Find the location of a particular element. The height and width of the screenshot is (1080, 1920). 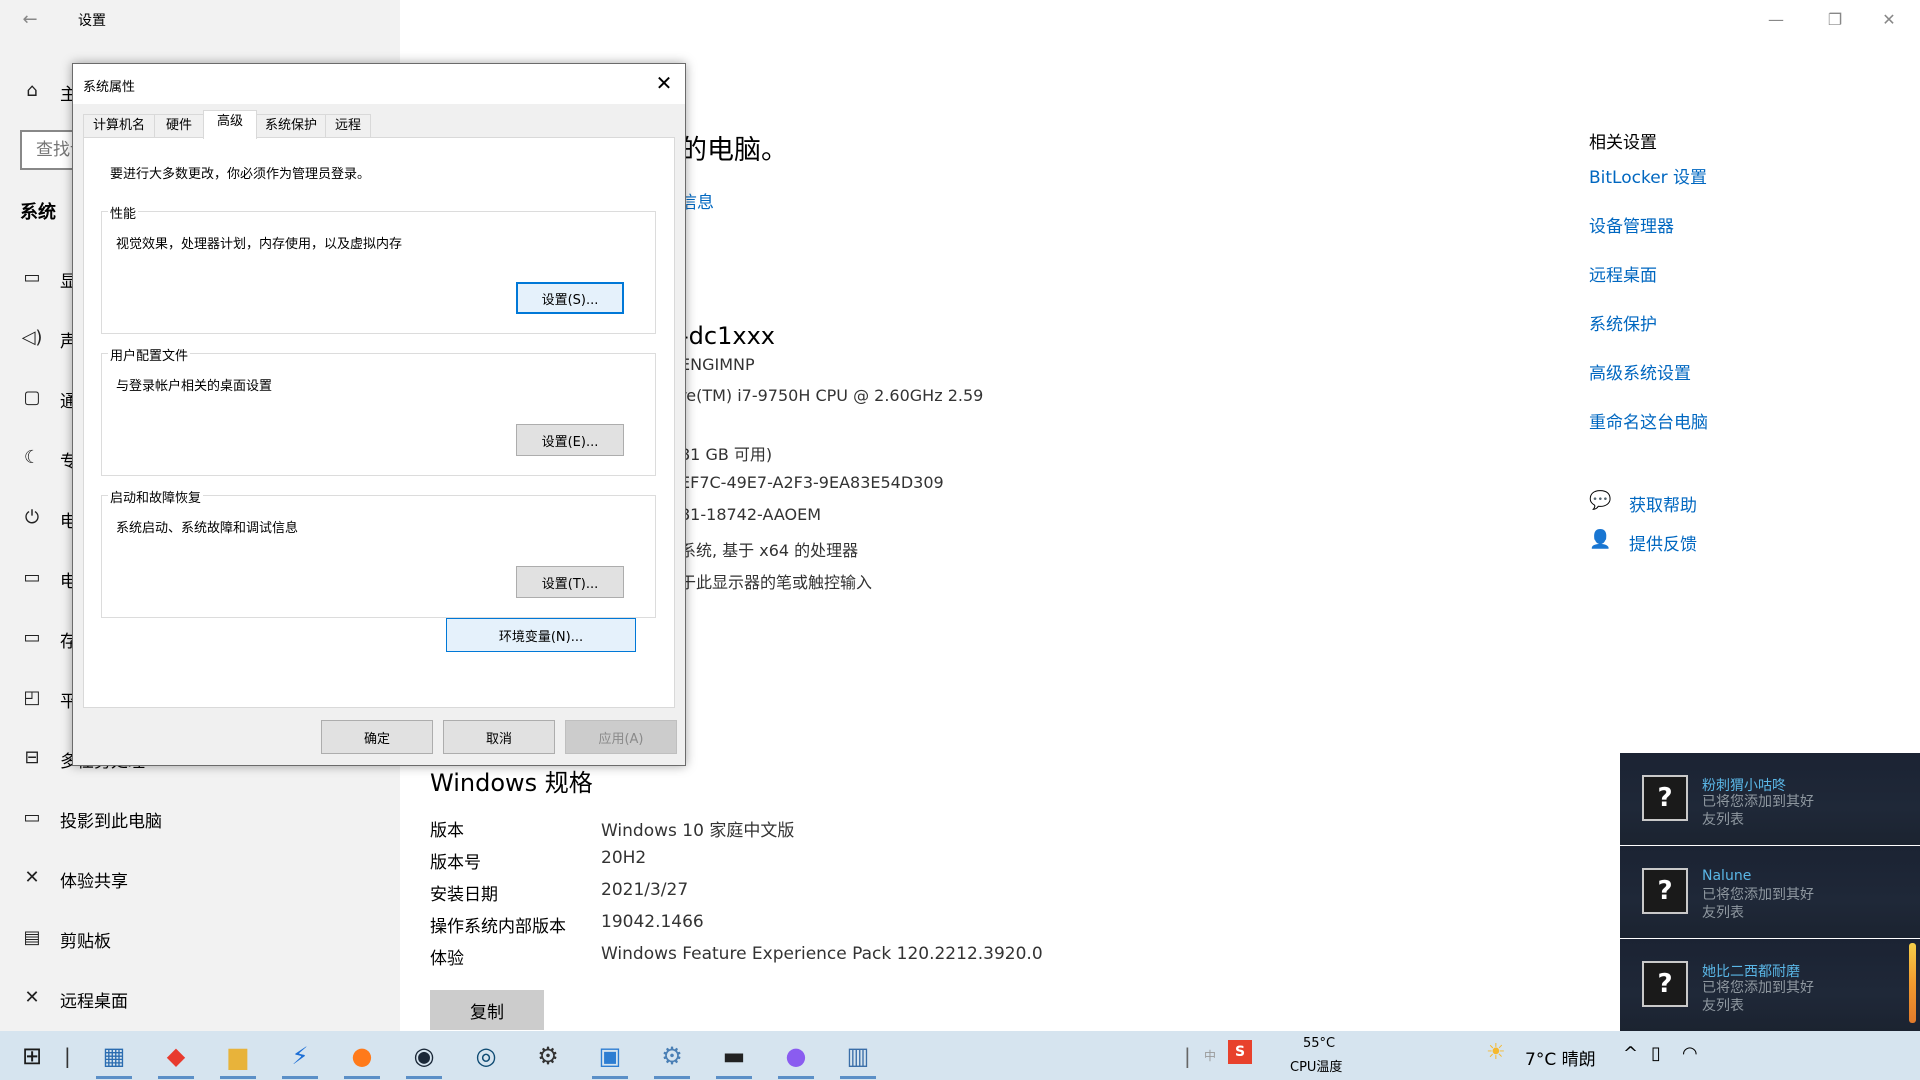

sidebar-item: ▤ 剪贴板 is located at coordinates (200, 942).